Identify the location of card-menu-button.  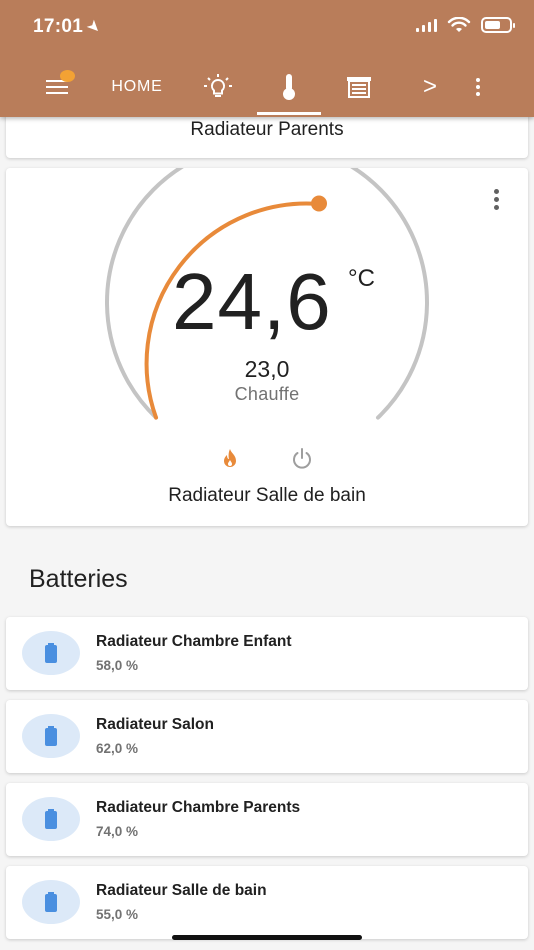
(496, 199).